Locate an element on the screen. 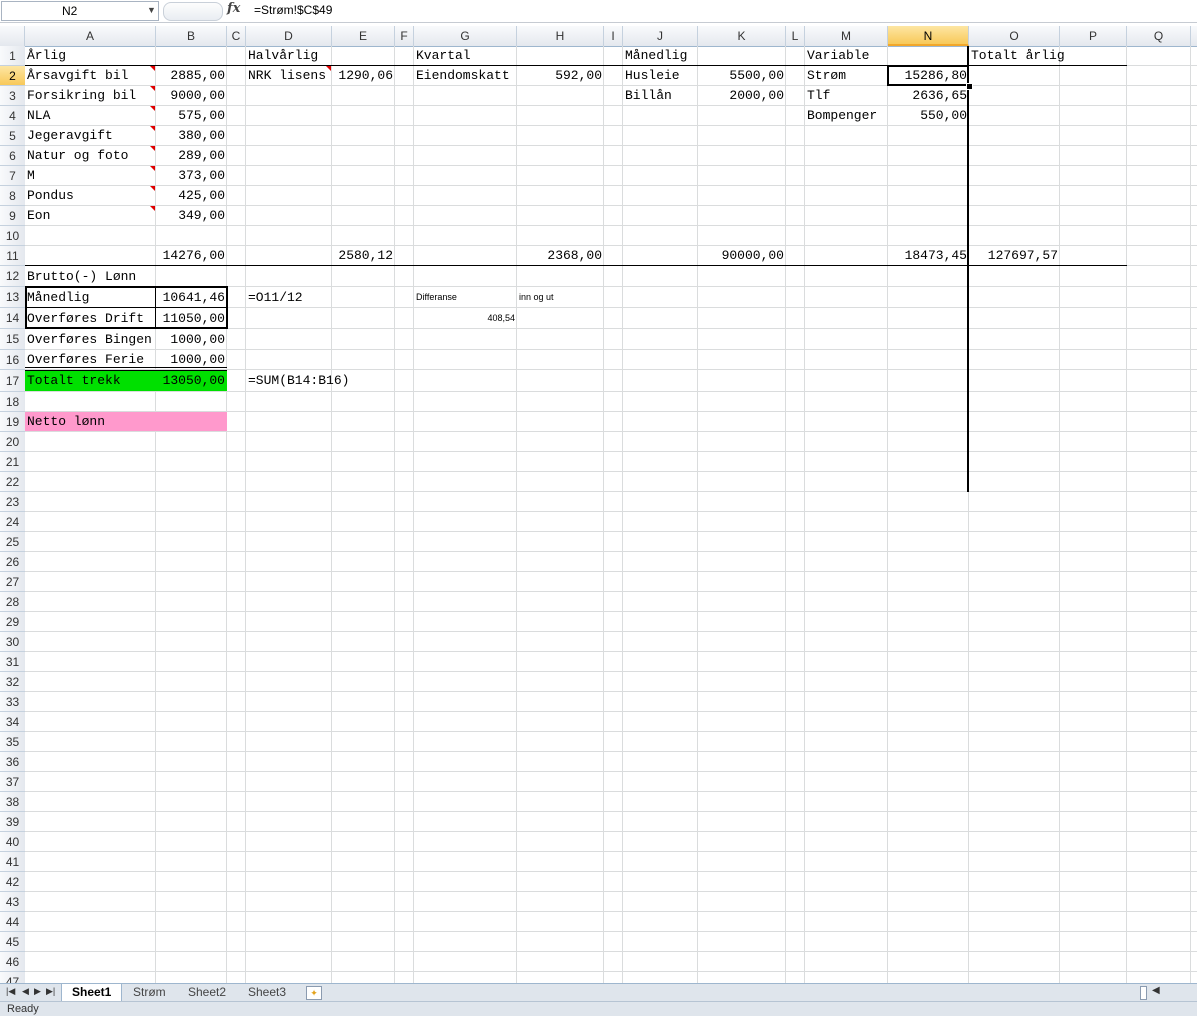  column-header-i: I is located at coordinates (613, 36).